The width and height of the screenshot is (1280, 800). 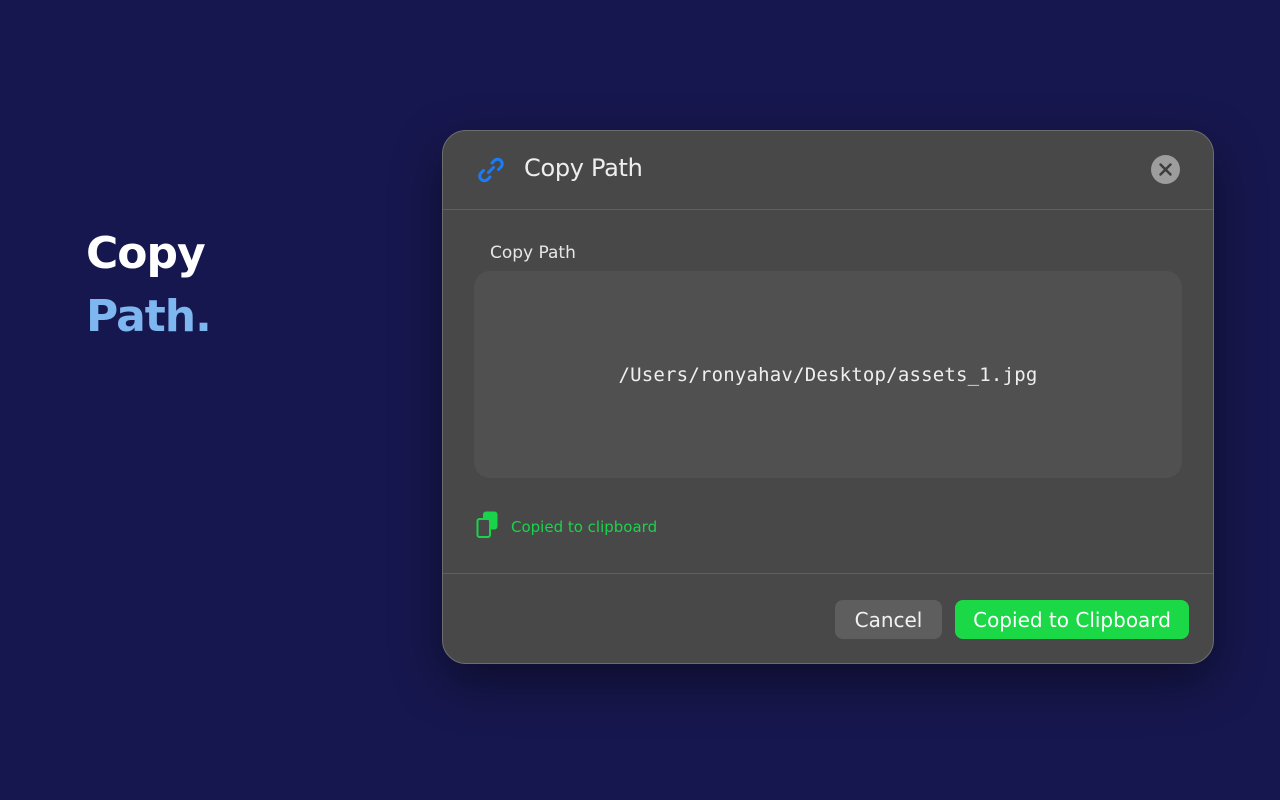 What do you see at coordinates (828, 573) in the screenshot?
I see `footer-divider` at bounding box center [828, 573].